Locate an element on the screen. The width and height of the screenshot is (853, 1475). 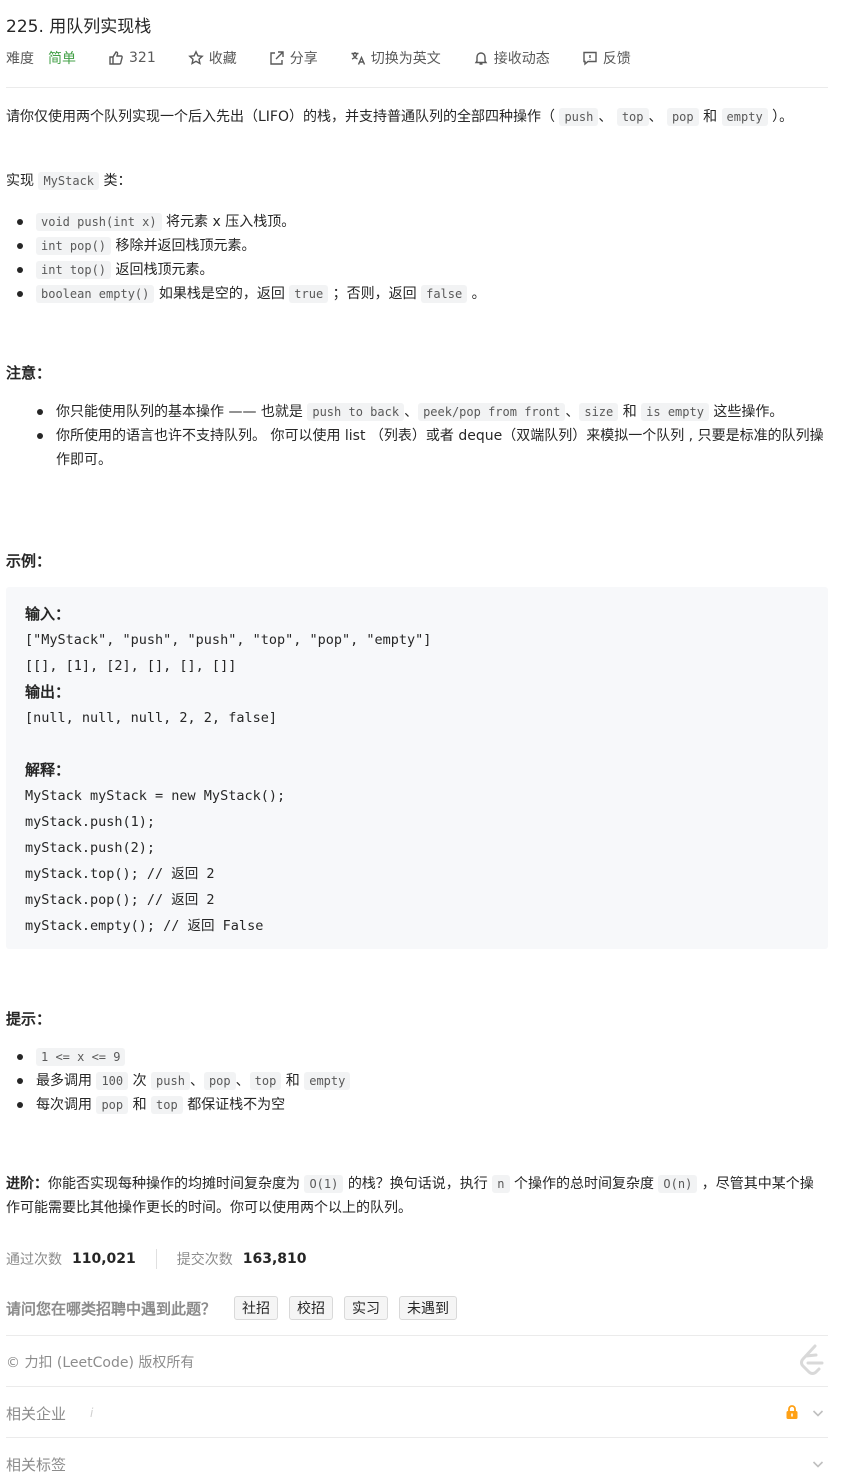
method-signature: boolean empty() is located at coordinates (95, 294).